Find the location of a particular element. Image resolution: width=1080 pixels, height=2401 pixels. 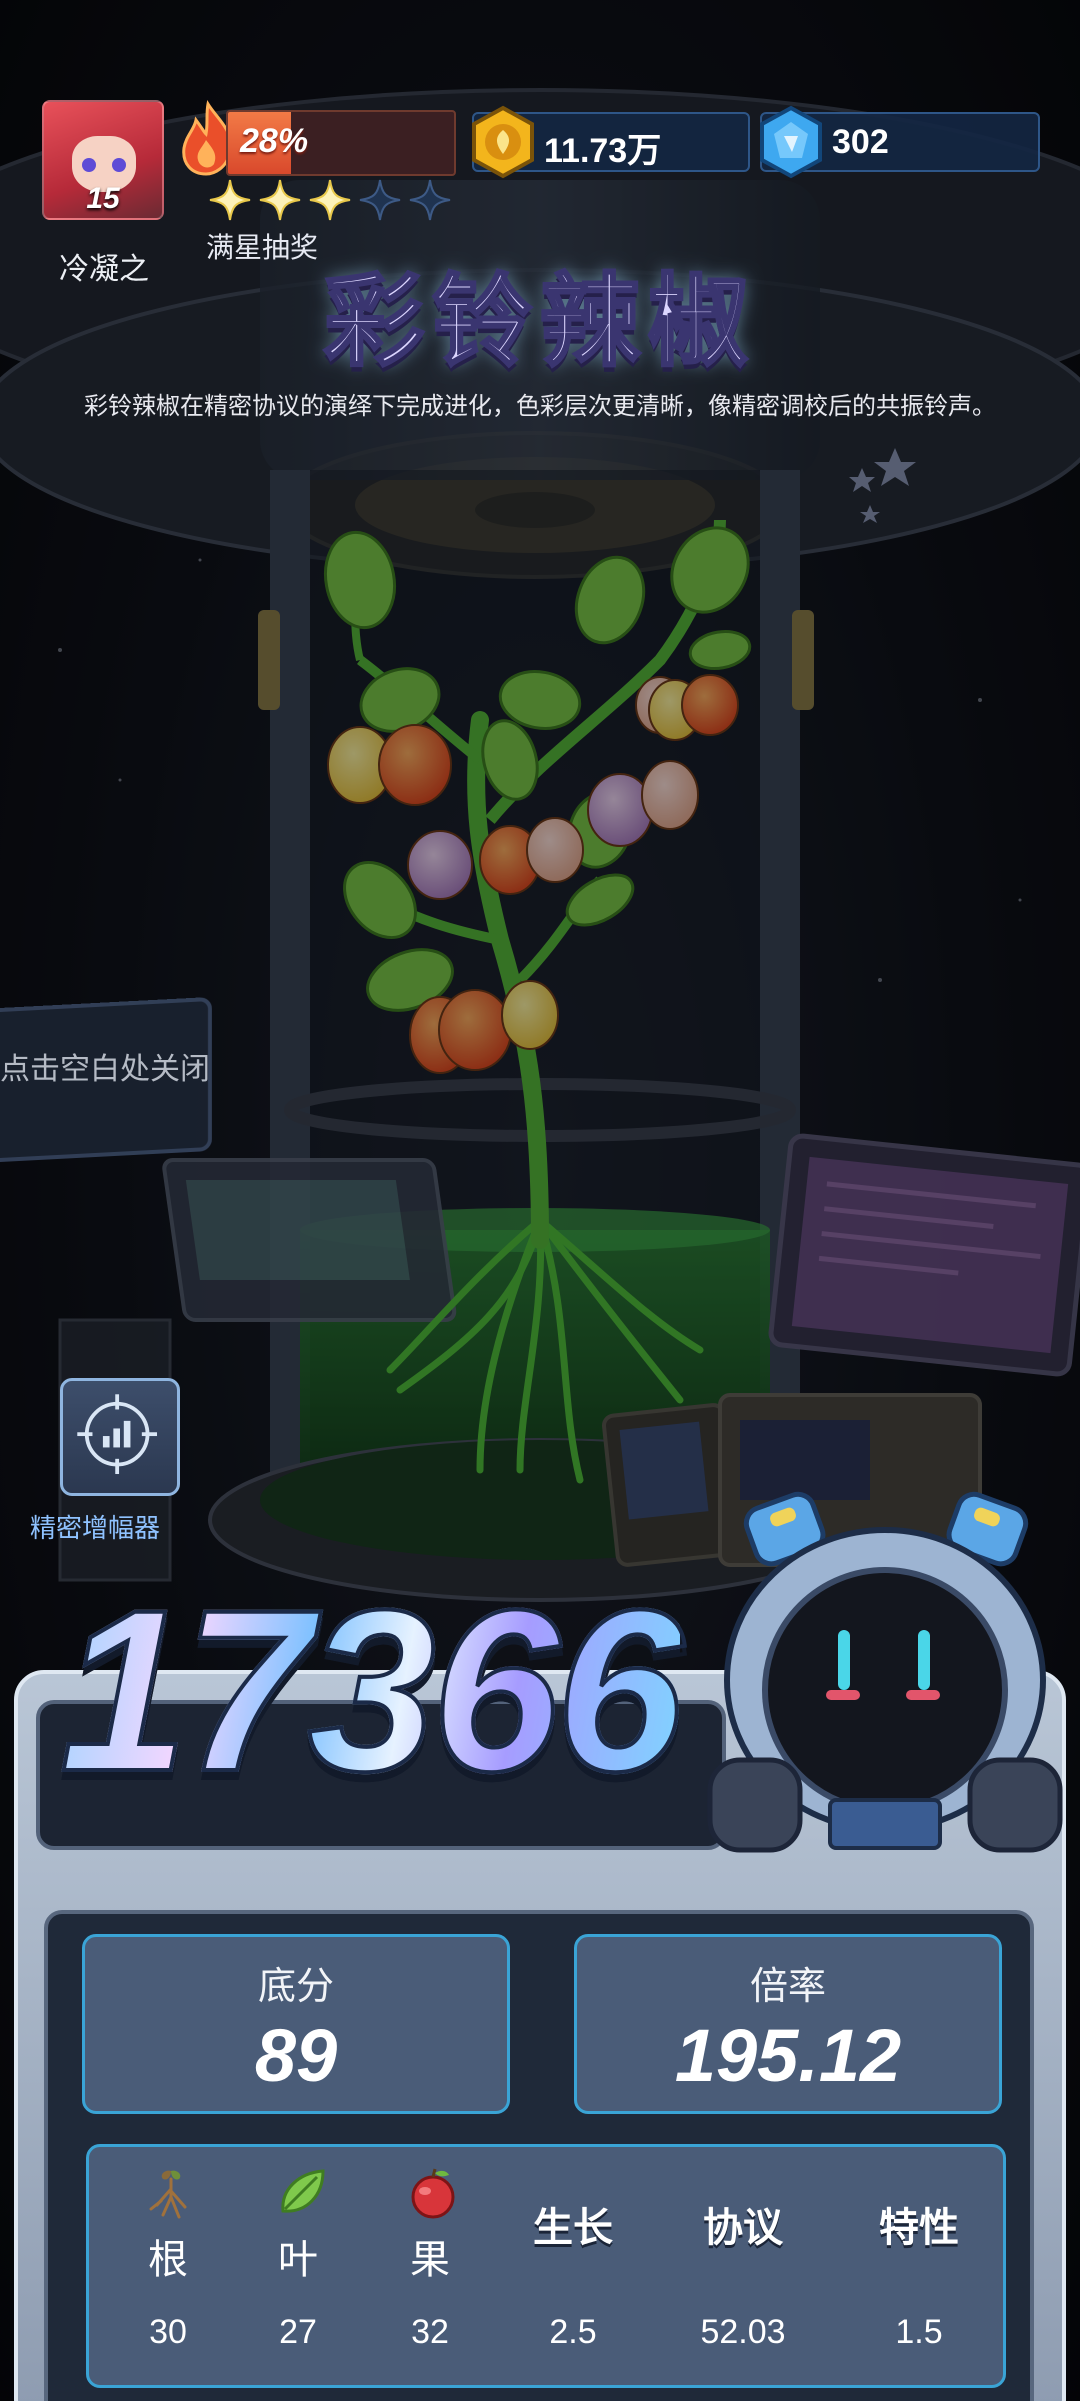

gem-icon is located at coordinates (791, 142).